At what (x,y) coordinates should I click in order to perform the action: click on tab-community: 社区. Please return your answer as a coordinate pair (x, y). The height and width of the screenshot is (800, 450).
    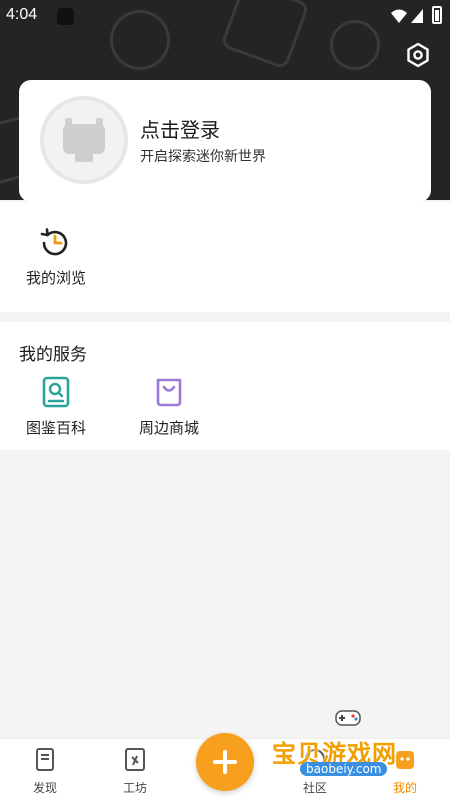
    Looking at the image, I should click on (315, 771).